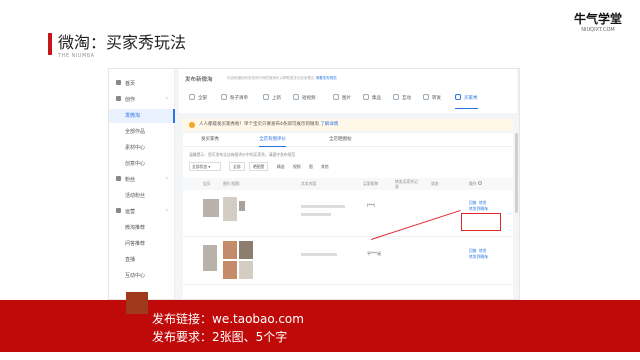 This screenshot has height=360, width=640. I want to click on tab-collection: 集品, so click(372, 99).